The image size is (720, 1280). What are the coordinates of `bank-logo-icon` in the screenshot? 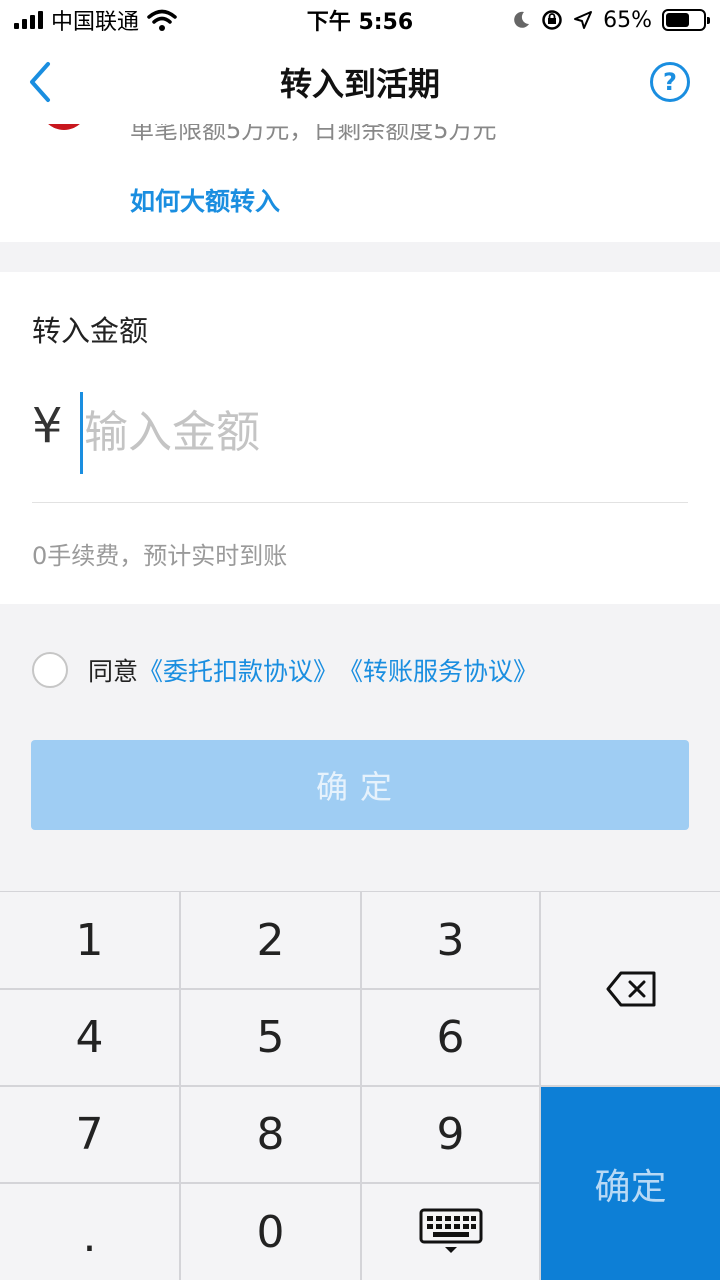 It's located at (64, 127).